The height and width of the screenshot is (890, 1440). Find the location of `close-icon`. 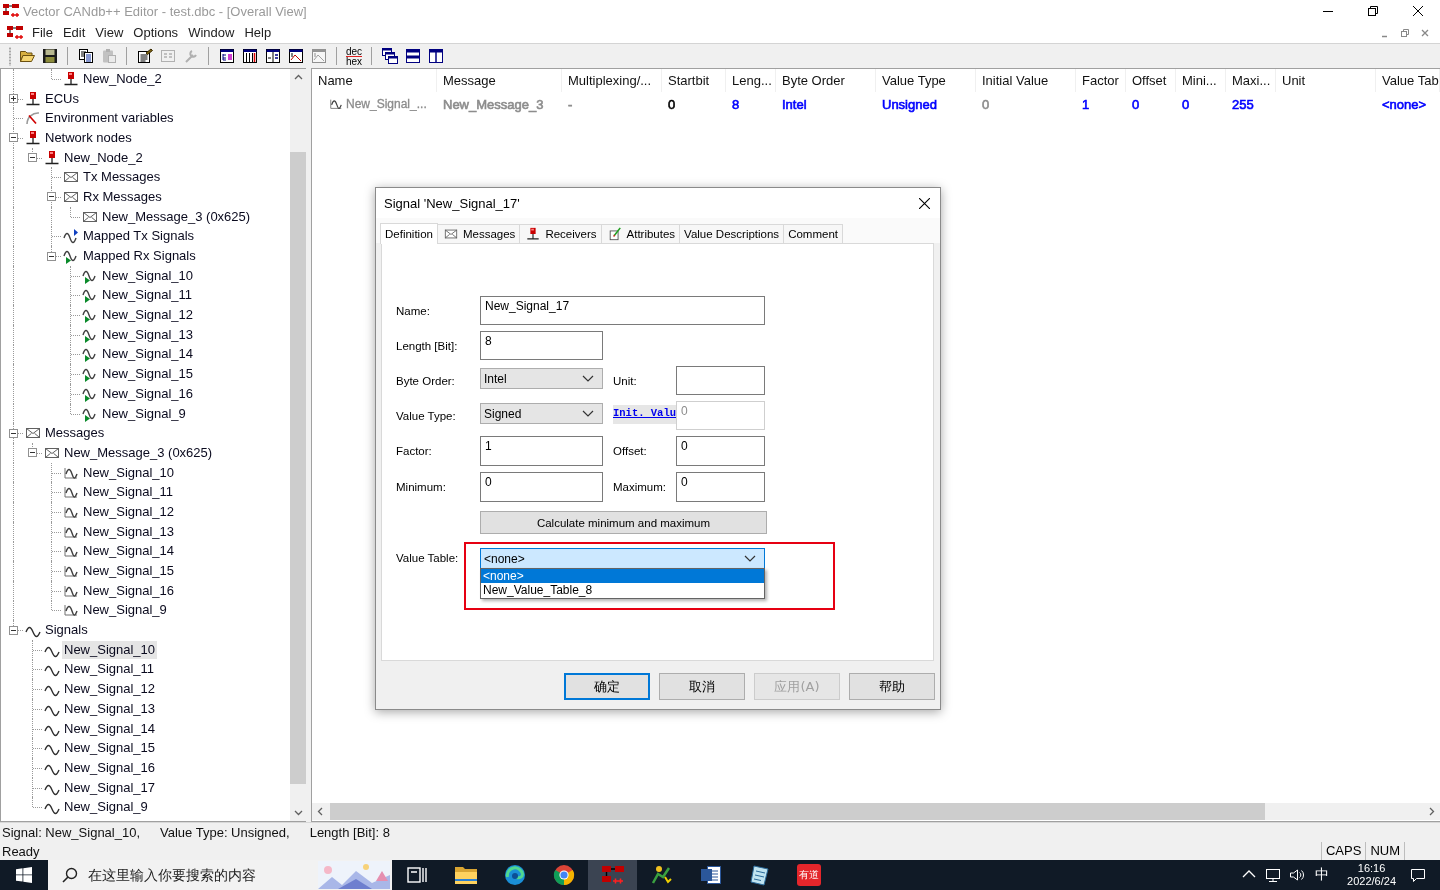

close-icon is located at coordinates (1425, 32).